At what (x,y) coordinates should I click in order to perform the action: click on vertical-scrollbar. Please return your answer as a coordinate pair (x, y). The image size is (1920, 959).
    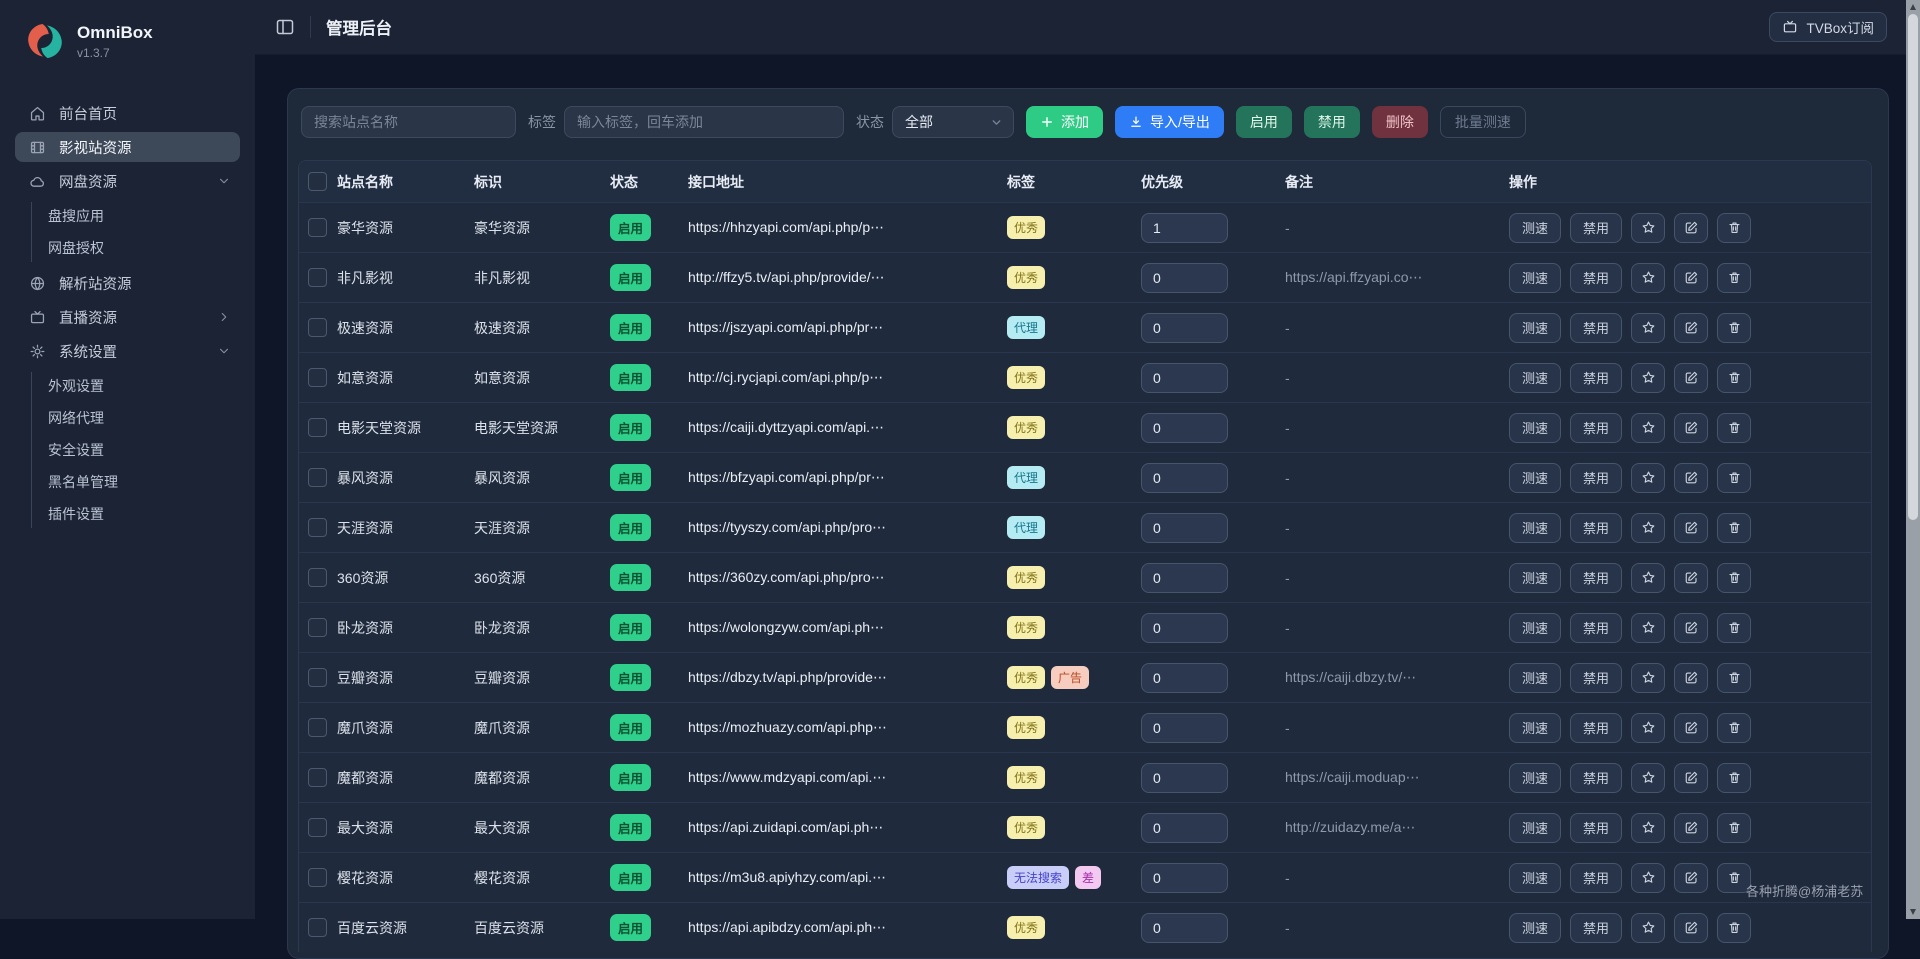
    Looking at the image, I should click on (1913, 459).